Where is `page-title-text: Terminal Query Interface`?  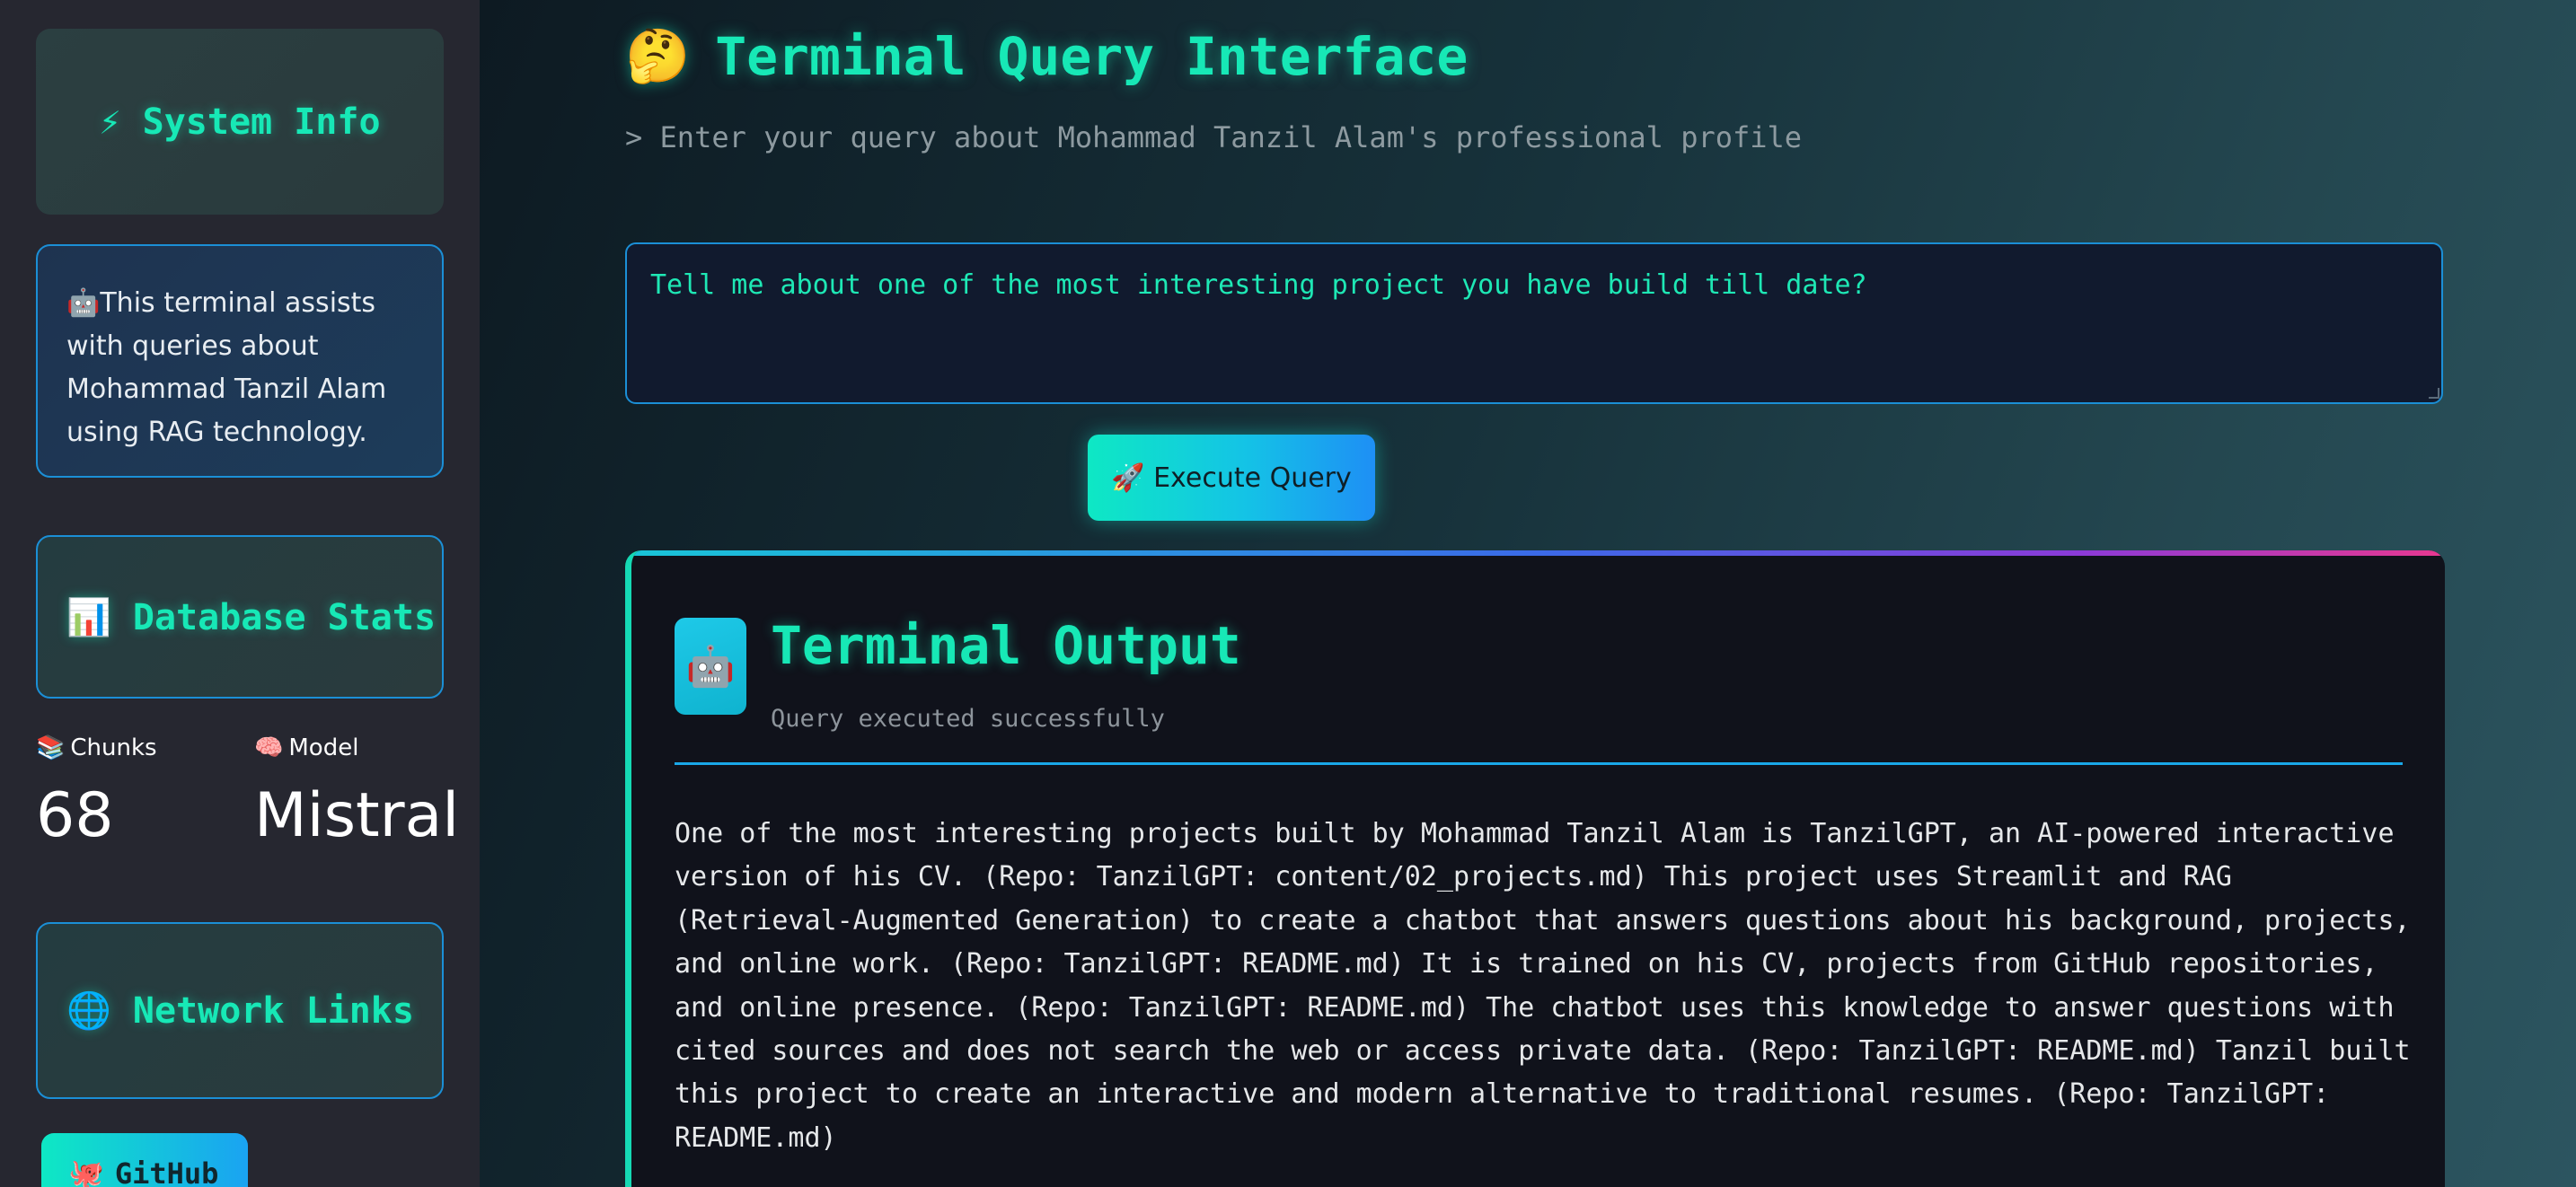
page-title-text: Terminal Query Interface is located at coordinates (1092, 56).